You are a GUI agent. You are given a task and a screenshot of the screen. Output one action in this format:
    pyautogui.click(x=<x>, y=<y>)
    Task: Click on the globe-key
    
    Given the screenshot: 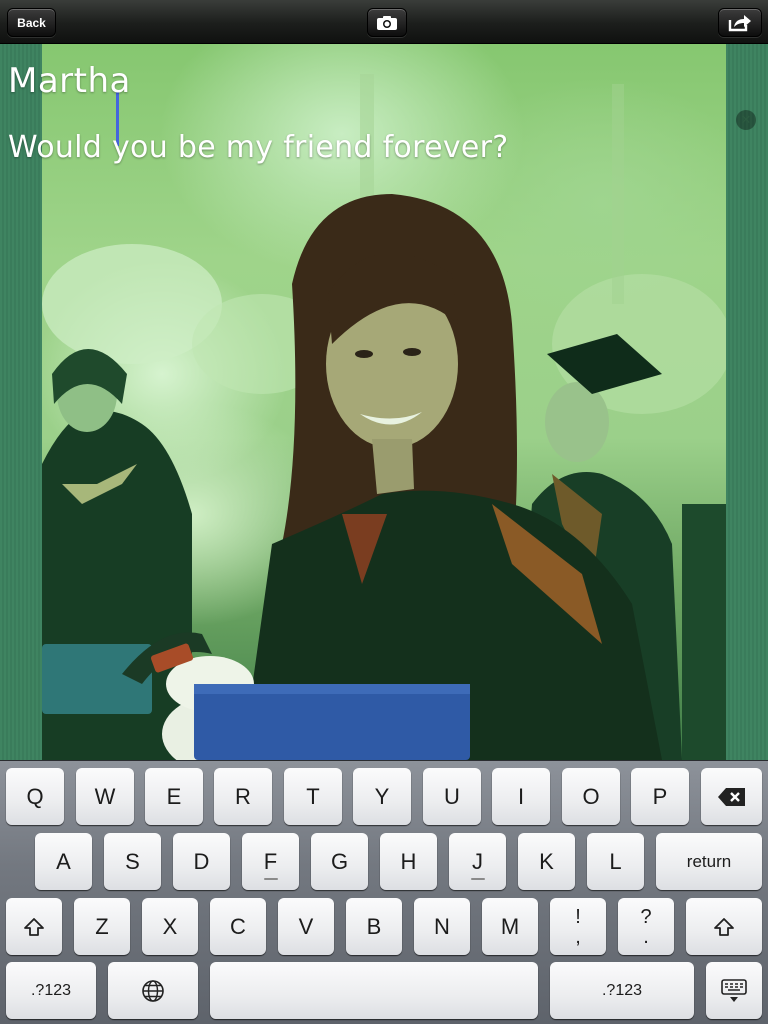 What is the action you would take?
    pyautogui.click(x=153, y=990)
    